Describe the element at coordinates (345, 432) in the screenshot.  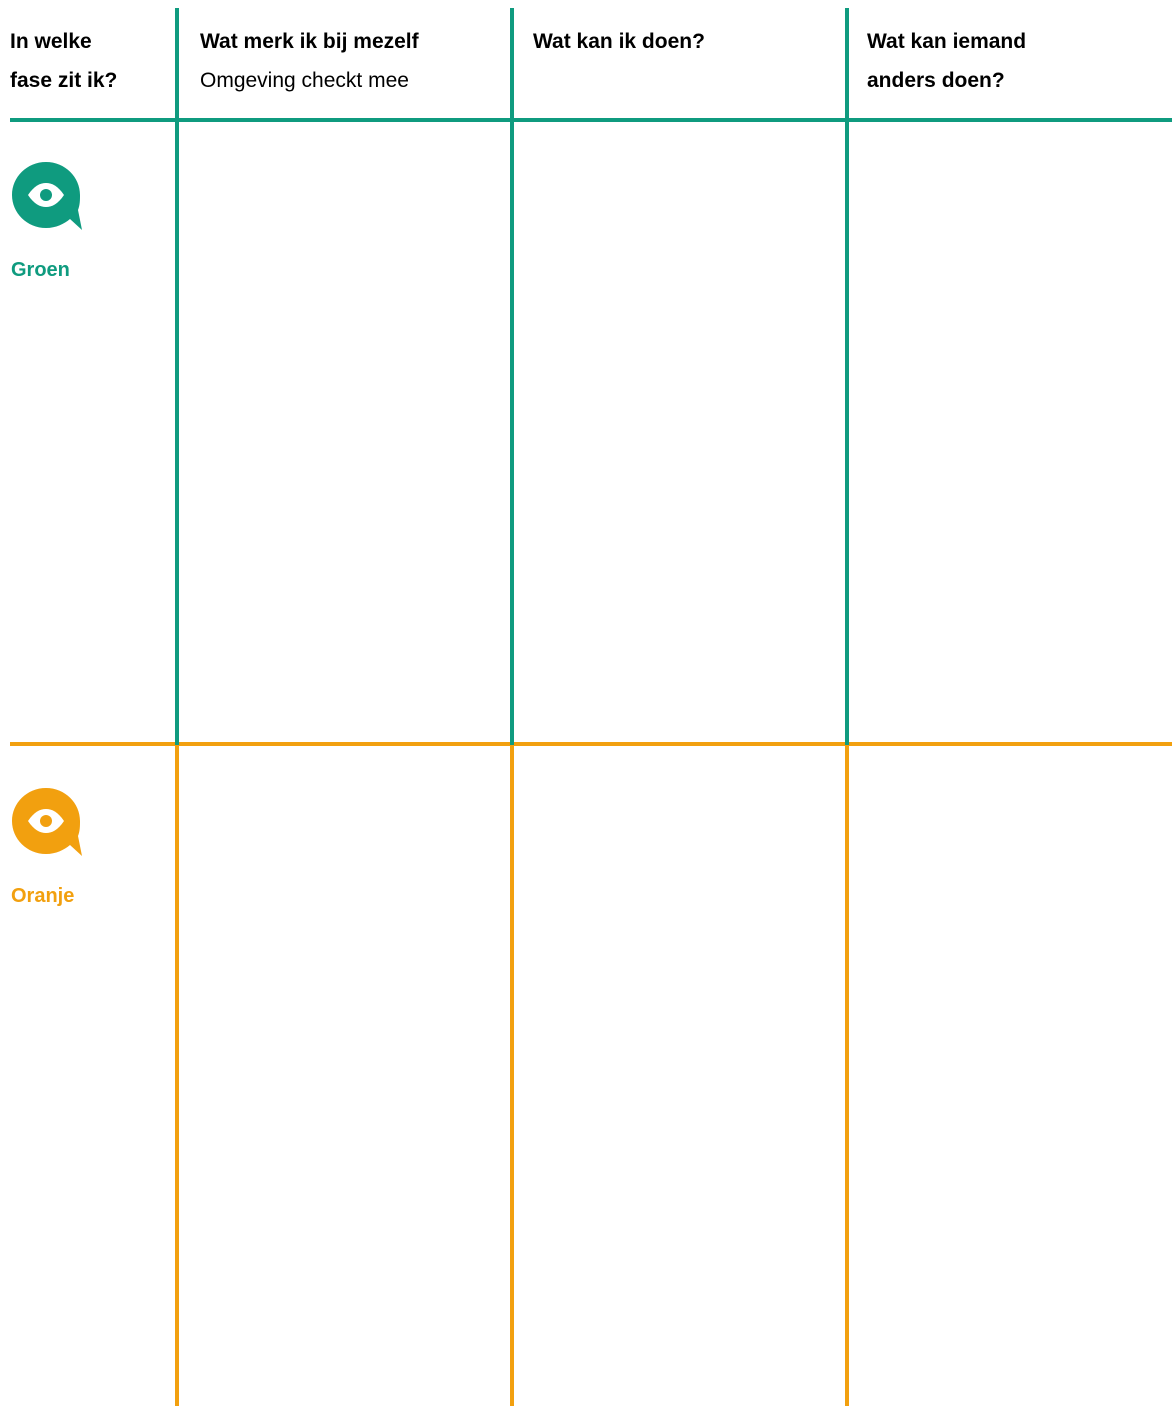
I see `cell-green-self-observation` at that location.